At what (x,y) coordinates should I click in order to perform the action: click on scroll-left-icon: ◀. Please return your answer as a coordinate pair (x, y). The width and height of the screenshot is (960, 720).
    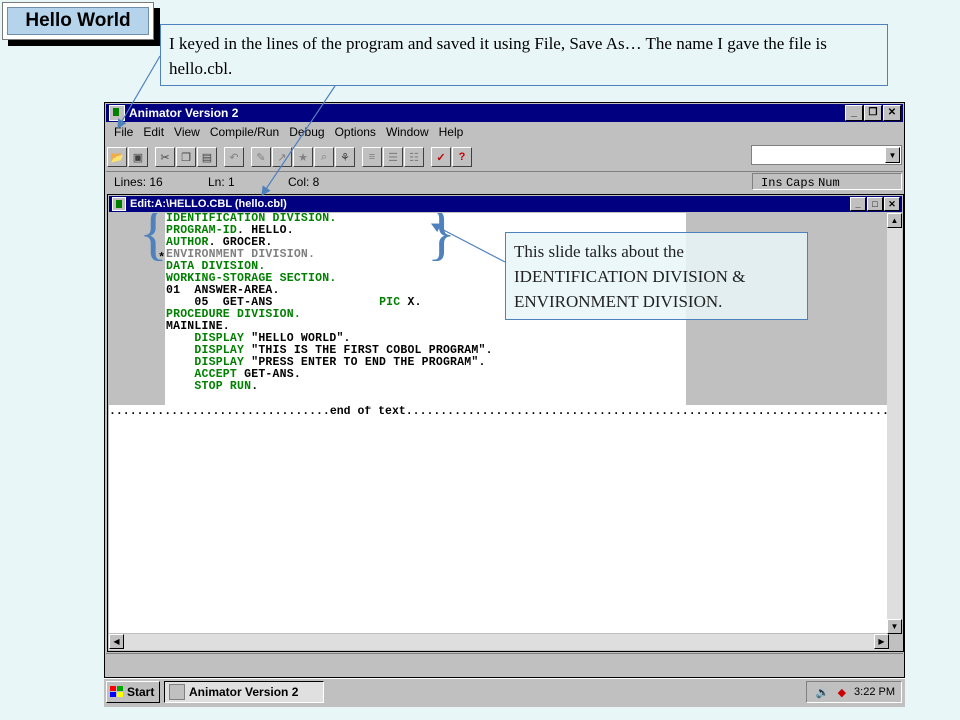
    Looking at the image, I should click on (116, 641).